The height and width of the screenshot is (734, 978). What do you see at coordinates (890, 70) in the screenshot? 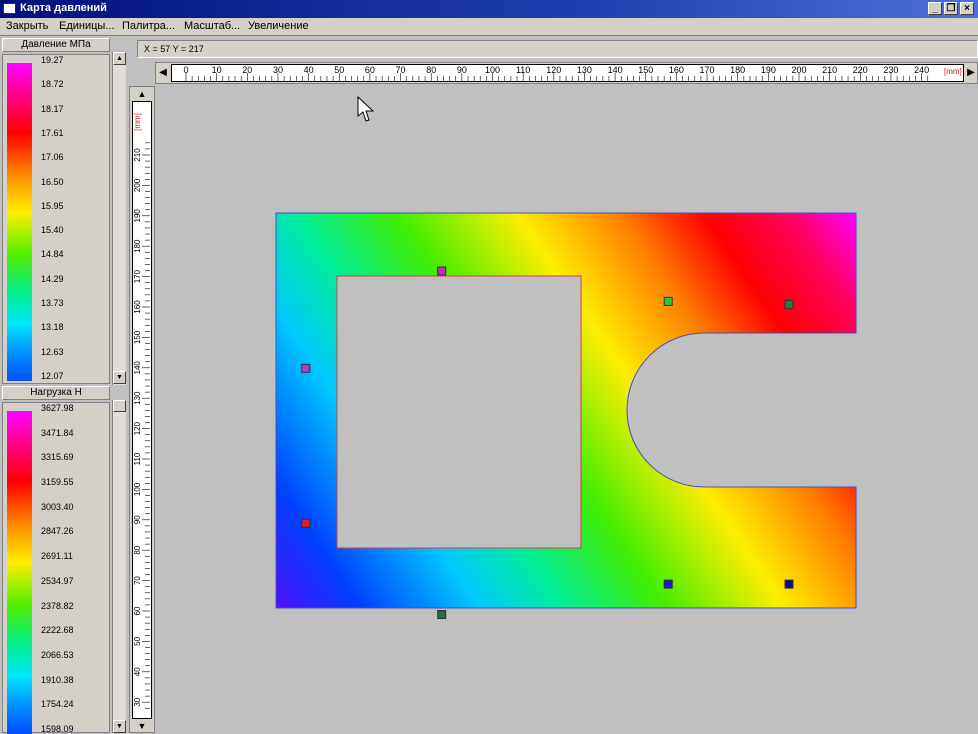
I see `ruler-label: 230` at bounding box center [890, 70].